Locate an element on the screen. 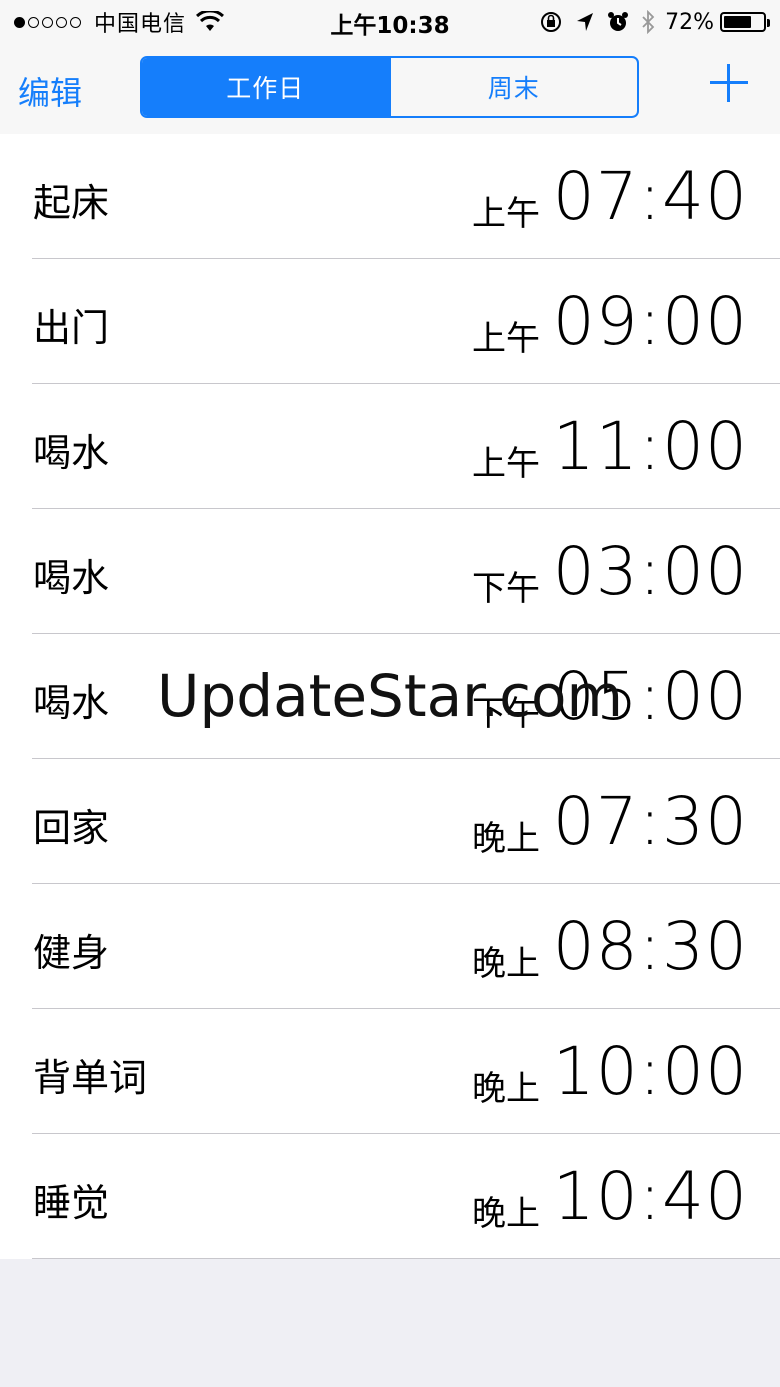 Image resolution: width=780 pixels, height=1387 pixels. battery-icon is located at coordinates (745, 22).